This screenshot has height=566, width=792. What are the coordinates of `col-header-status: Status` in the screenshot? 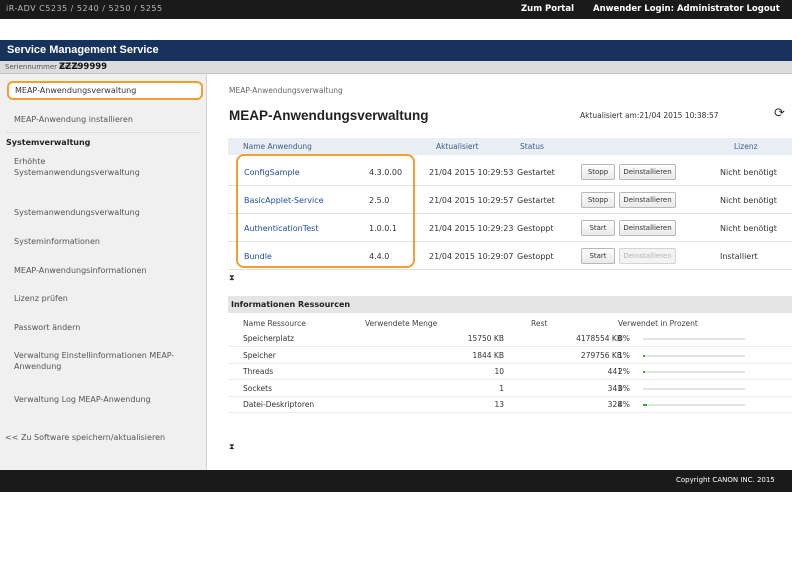 It's located at (532, 146).